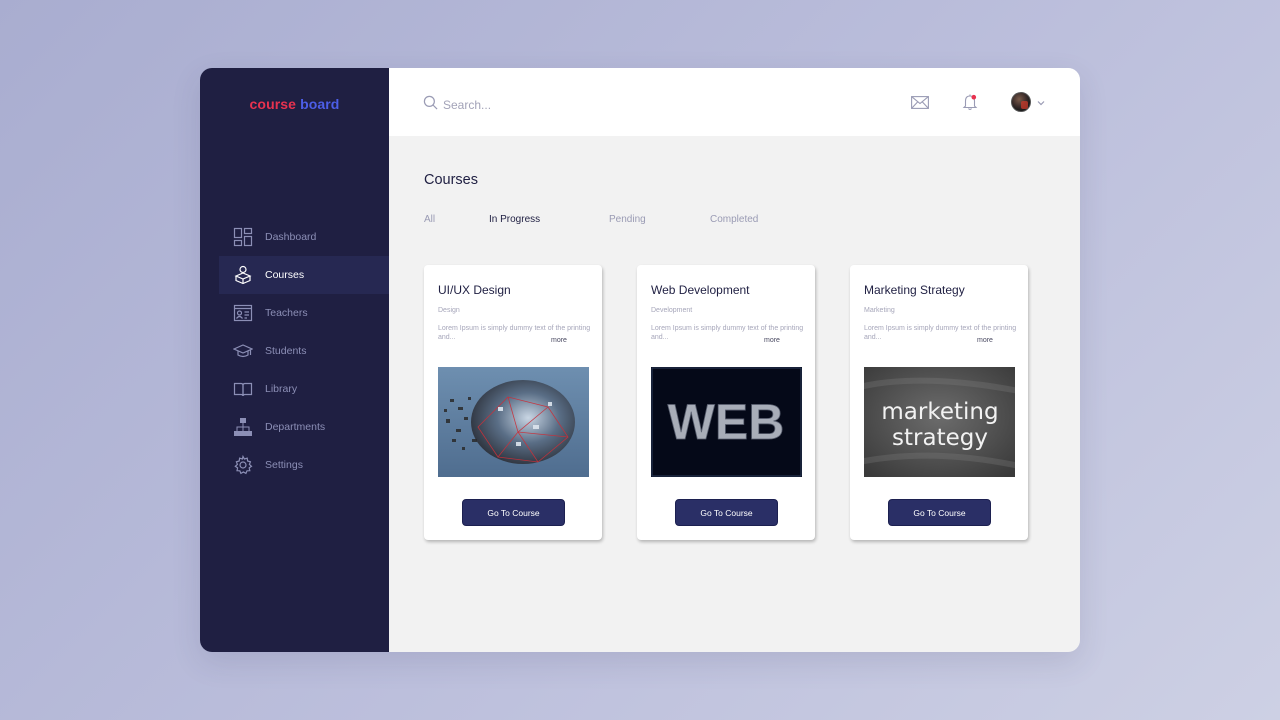 The width and height of the screenshot is (1280, 720). I want to click on bell-icon, so click(970, 102).